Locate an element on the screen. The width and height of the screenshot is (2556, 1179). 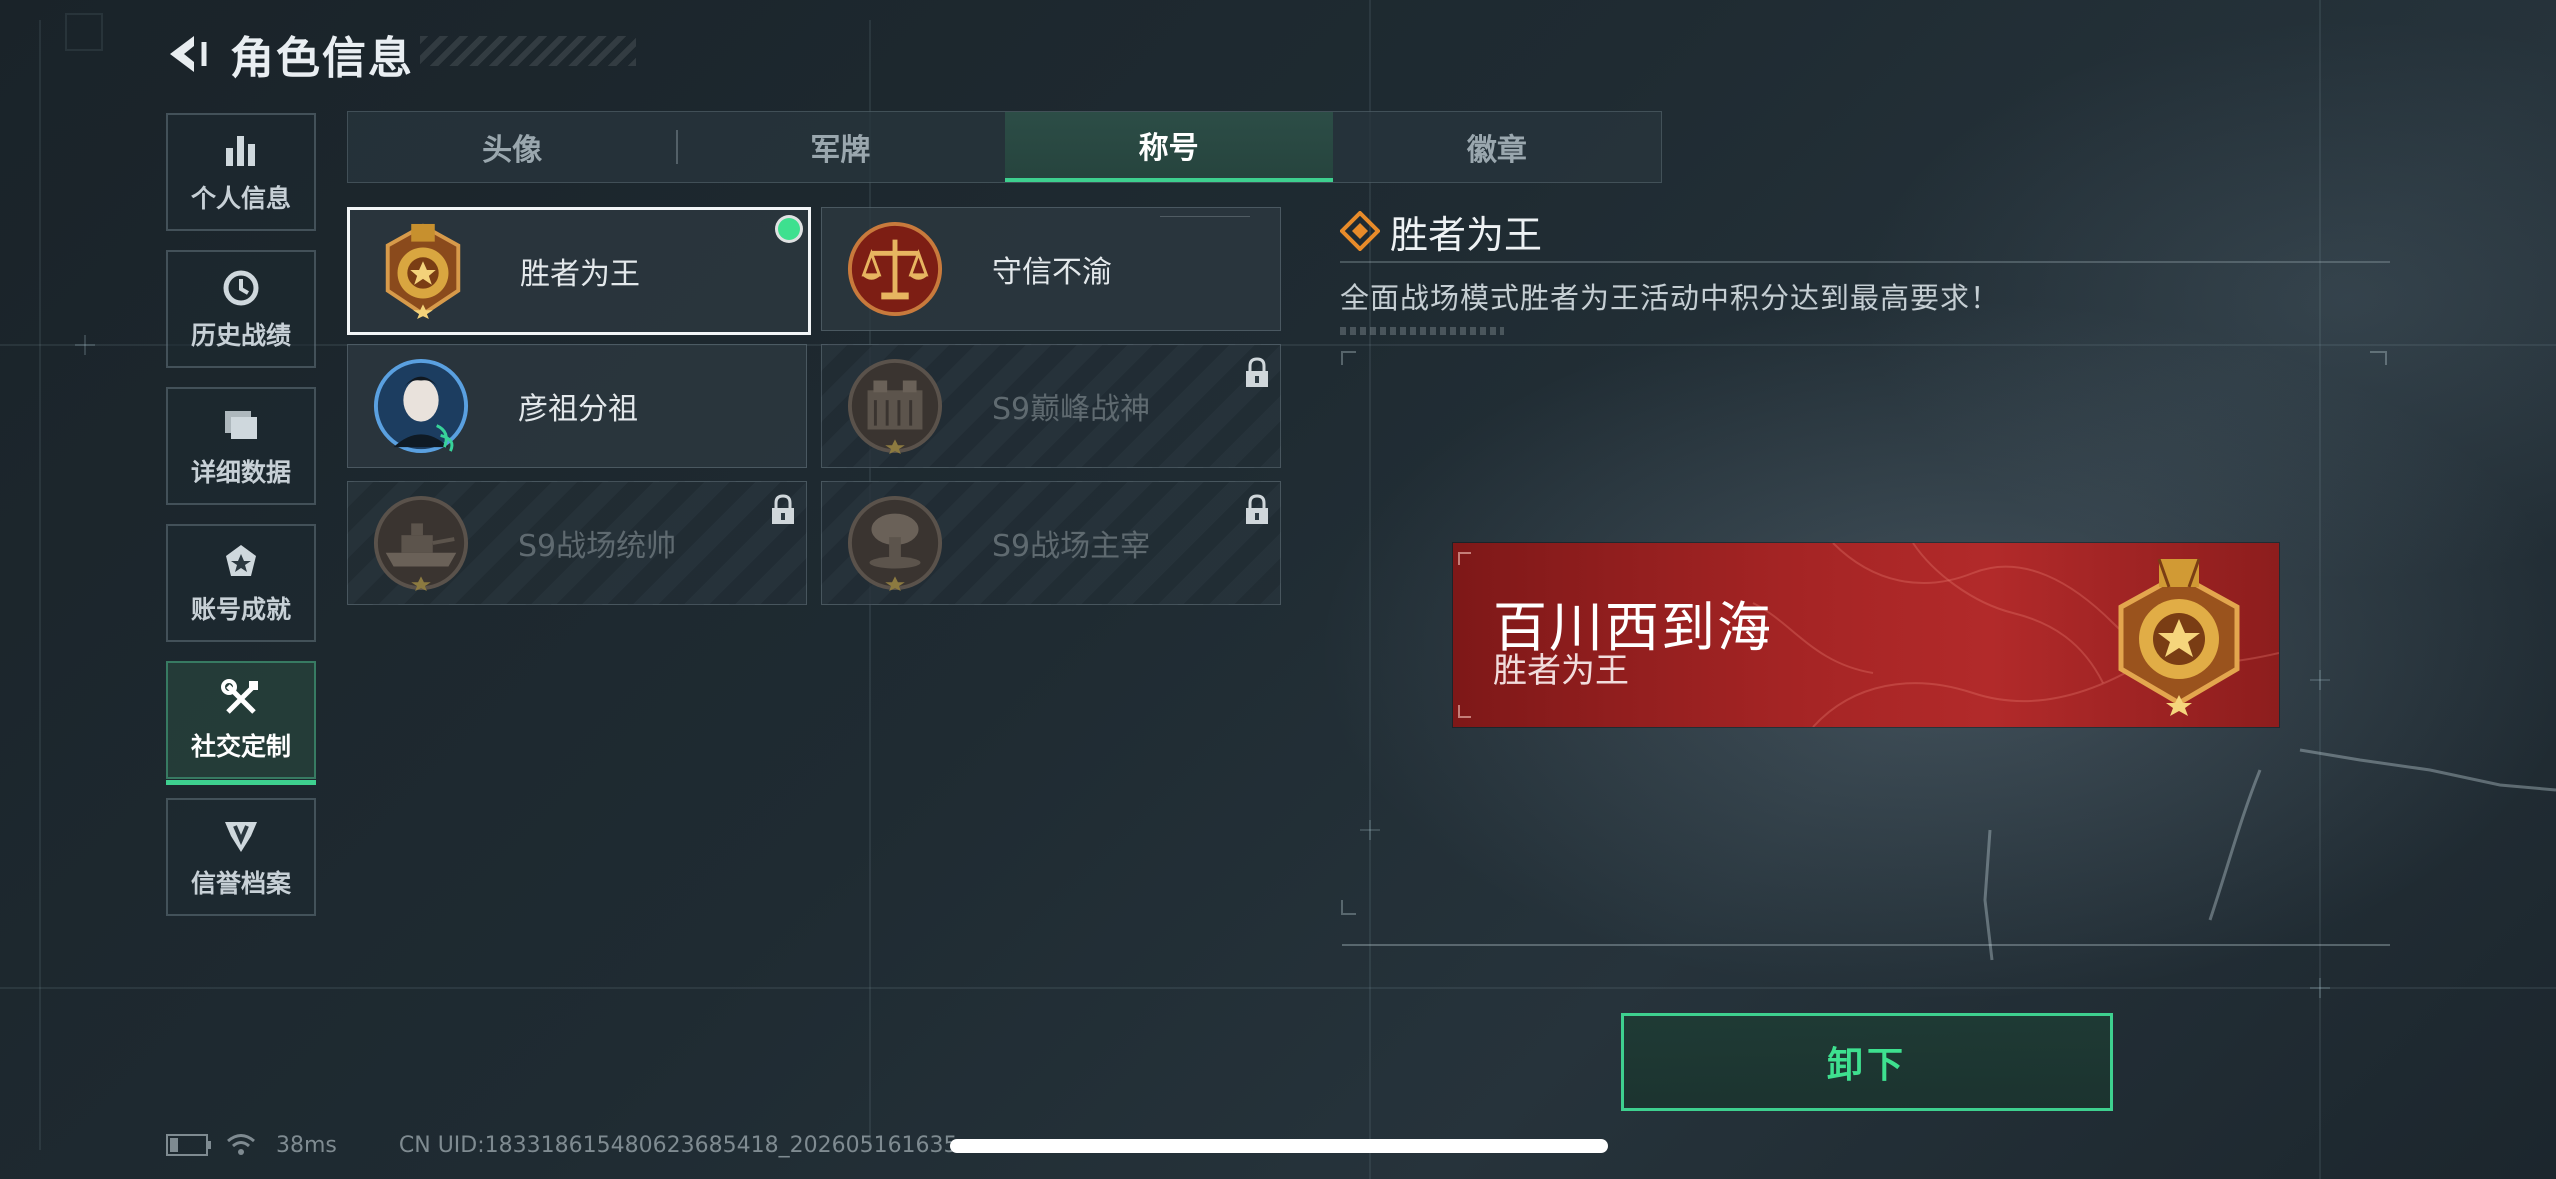
page-title: 角色信息 is located at coordinates (322, 58).